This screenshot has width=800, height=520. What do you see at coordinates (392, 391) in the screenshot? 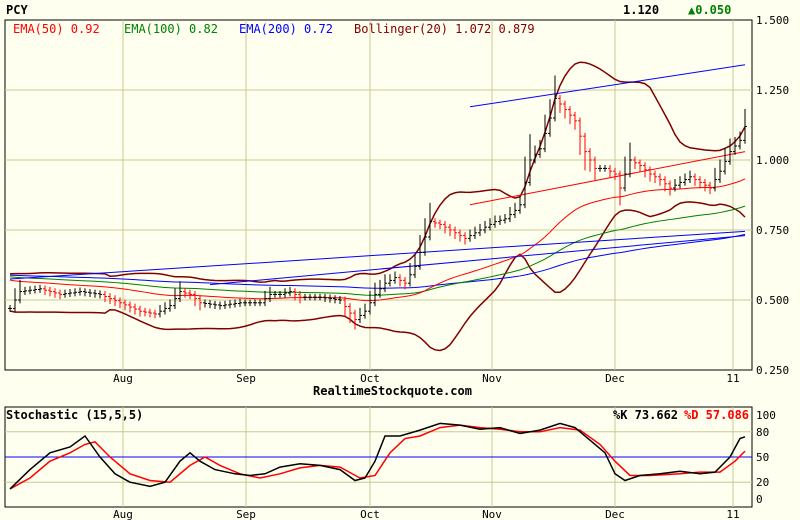
I see `source-label: RealtimeStockquote.com` at bounding box center [392, 391].